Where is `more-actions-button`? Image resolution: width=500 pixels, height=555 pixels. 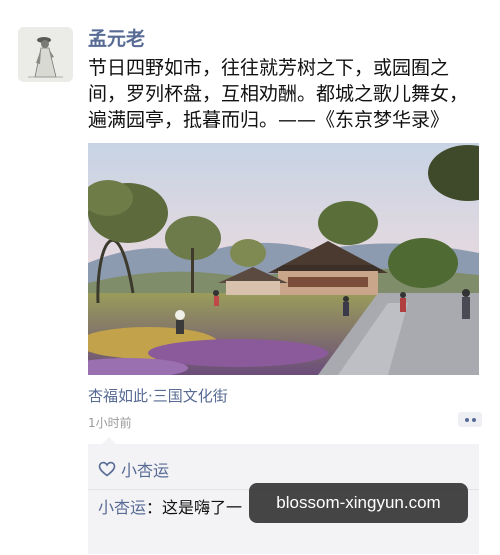
more-actions-button is located at coordinates (470, 419).